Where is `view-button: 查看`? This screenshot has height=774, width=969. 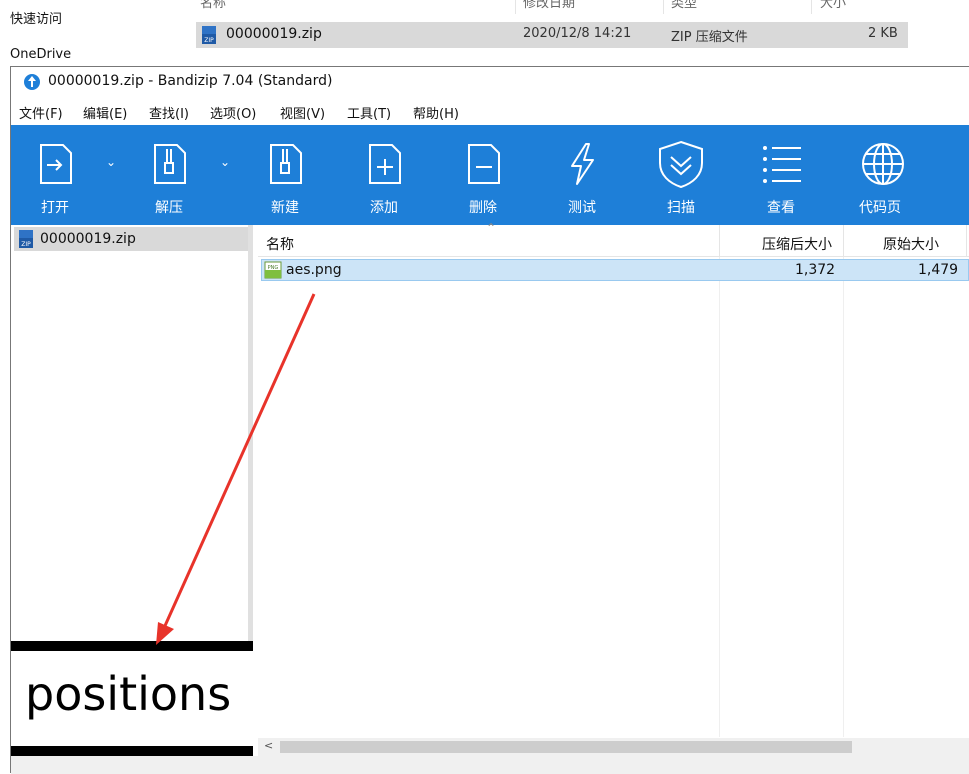 view-button: 查看 is located at coordinates (781, 175).